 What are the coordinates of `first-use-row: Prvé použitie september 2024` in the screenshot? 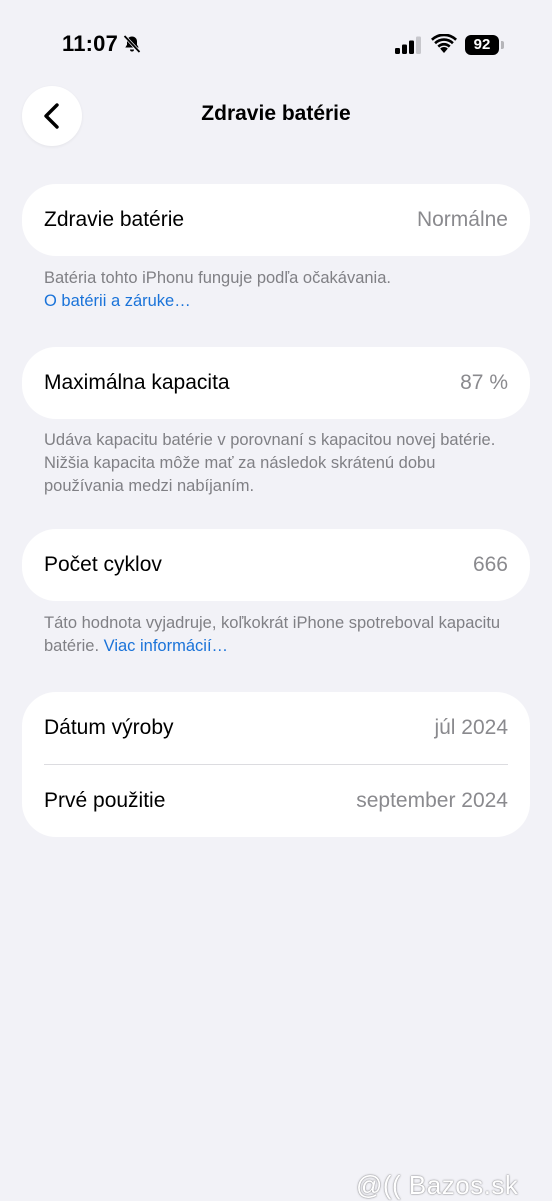 It's located at (276, 801).